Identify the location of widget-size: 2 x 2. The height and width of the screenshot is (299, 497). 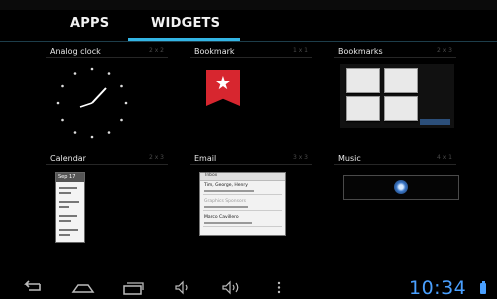
(156, 50).